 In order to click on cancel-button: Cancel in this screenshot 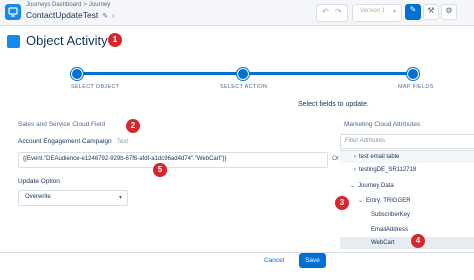, I will do `click(274, 260)`.